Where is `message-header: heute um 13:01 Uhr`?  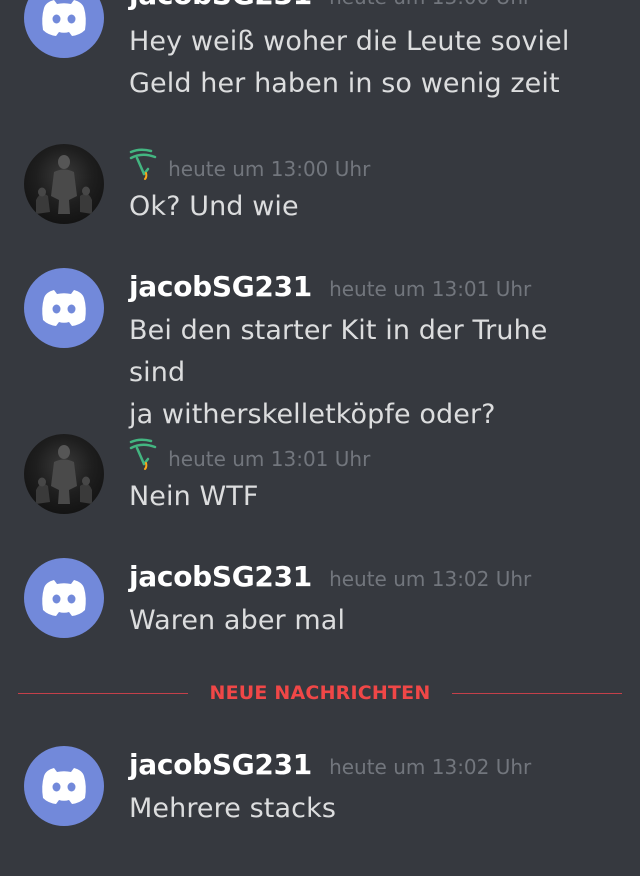
message-header: heute um 13:01 Uhr is located at coordinates (249, 453).